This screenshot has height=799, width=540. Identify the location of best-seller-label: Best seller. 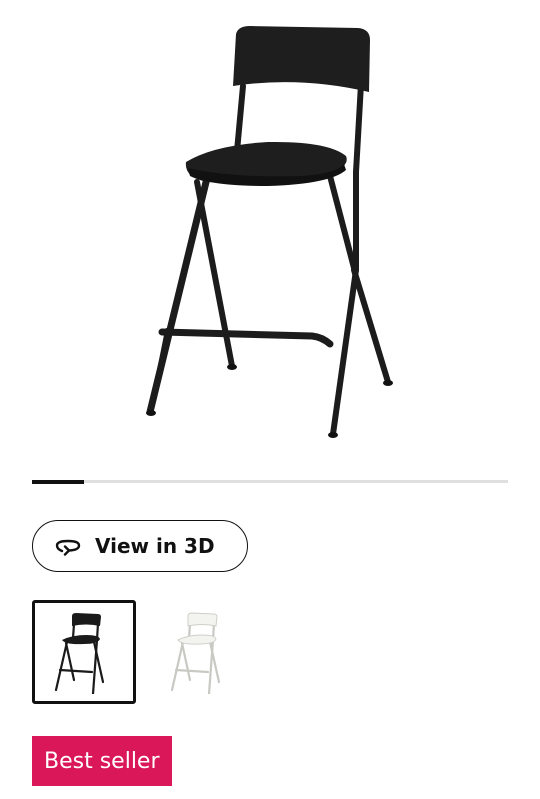
(102, 761).